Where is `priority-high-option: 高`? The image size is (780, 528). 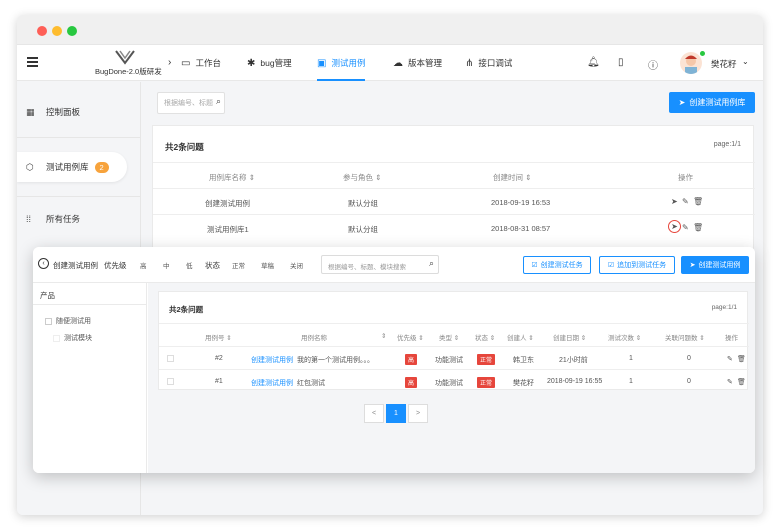 priority-high-option: 高 is located at coordinates (143, 265).